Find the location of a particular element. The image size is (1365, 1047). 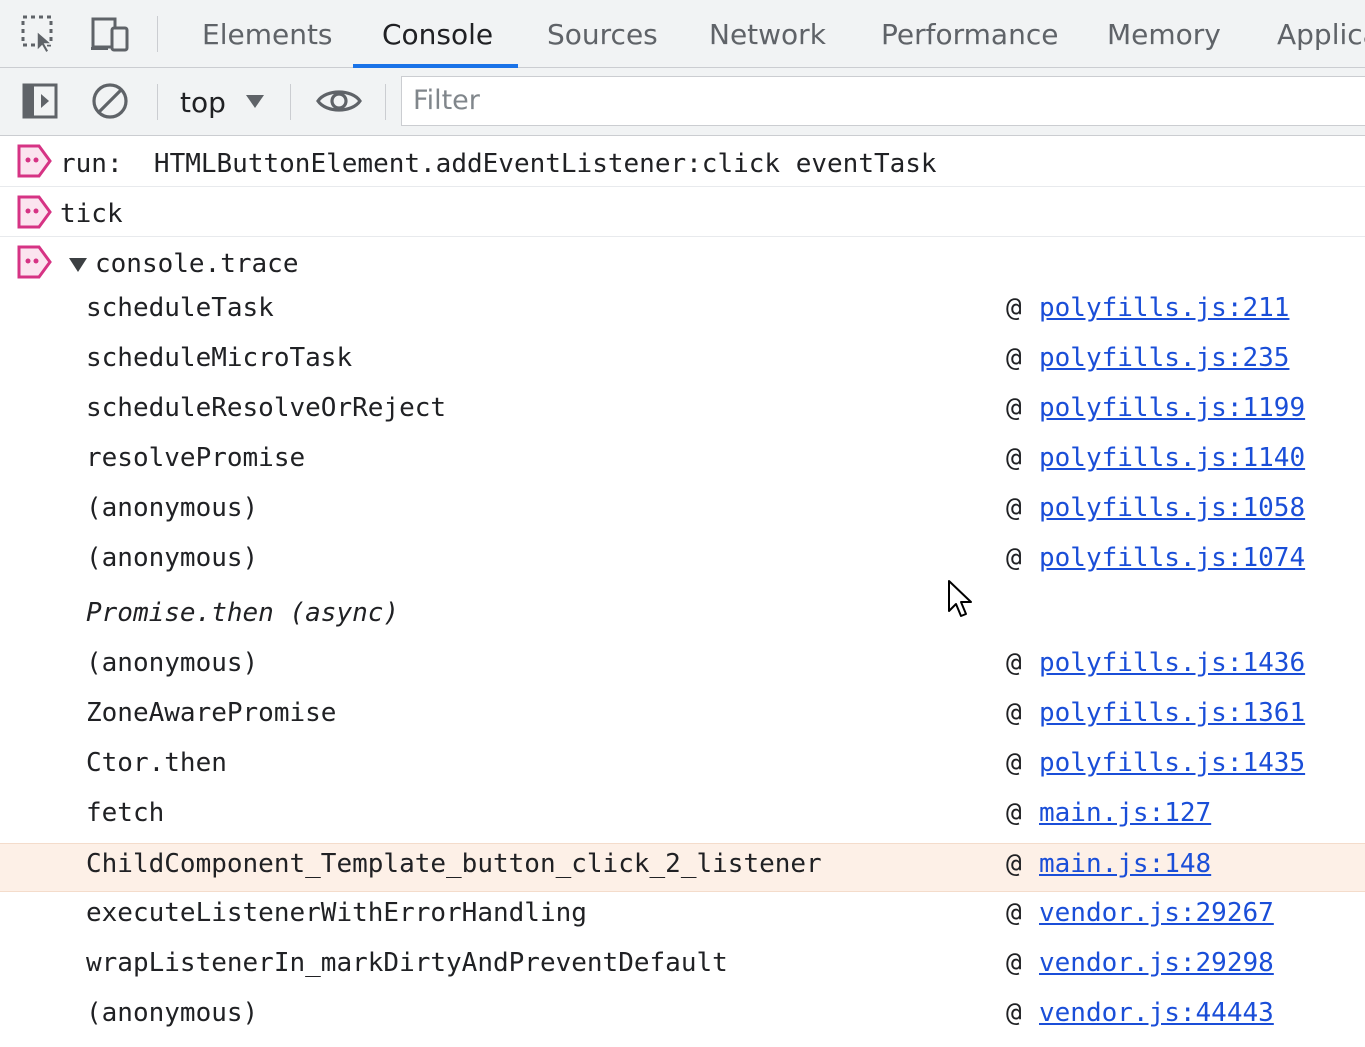

function-name: Ctor.then is located at coordinates (156, 763).